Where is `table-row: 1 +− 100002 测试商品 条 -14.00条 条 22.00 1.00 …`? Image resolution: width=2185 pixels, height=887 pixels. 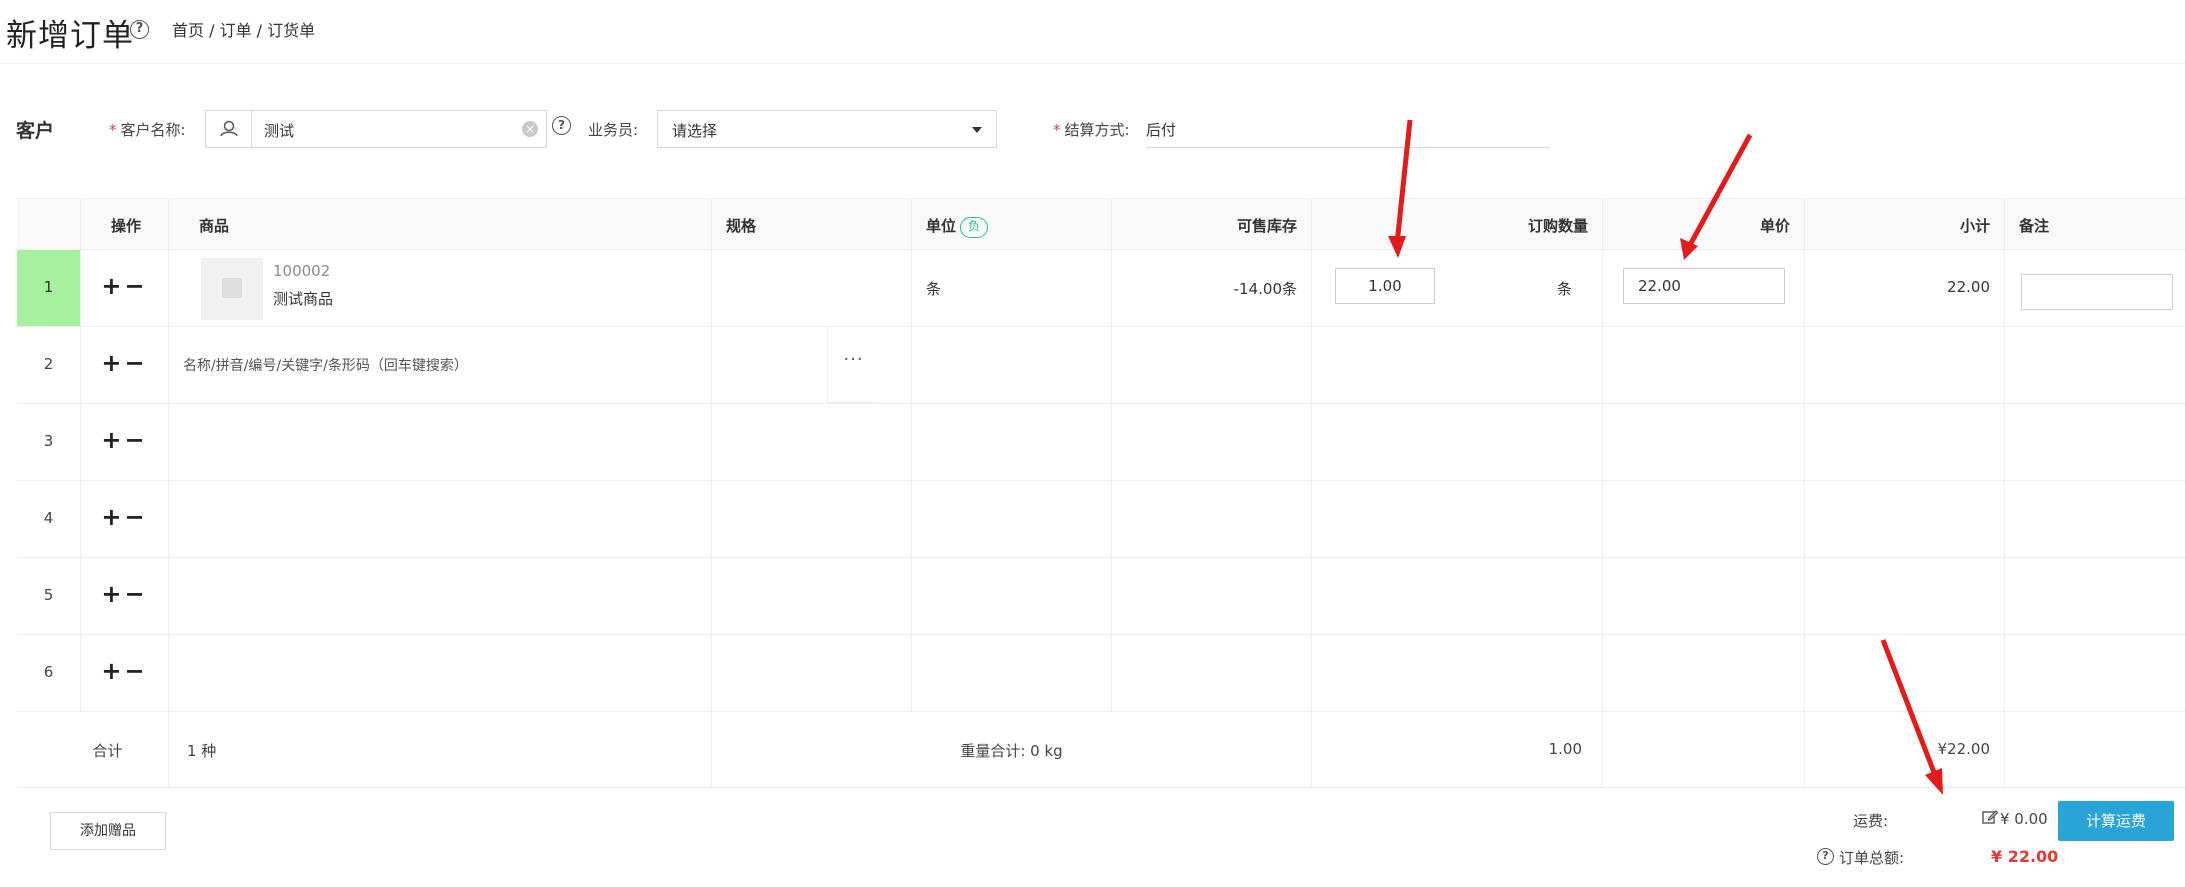
table-row: 1 +− 100002 测试商品 条 -14.00条 条 22.00 1.00 … is located at coordinates (1101, 288).